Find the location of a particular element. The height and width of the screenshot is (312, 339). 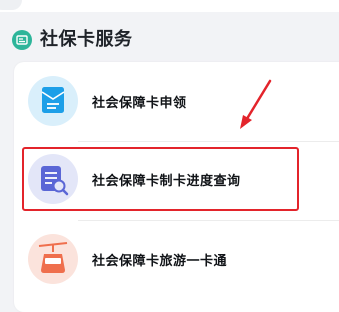

service-label: 社会保障卡申领 is located at coordinates (139, 103).